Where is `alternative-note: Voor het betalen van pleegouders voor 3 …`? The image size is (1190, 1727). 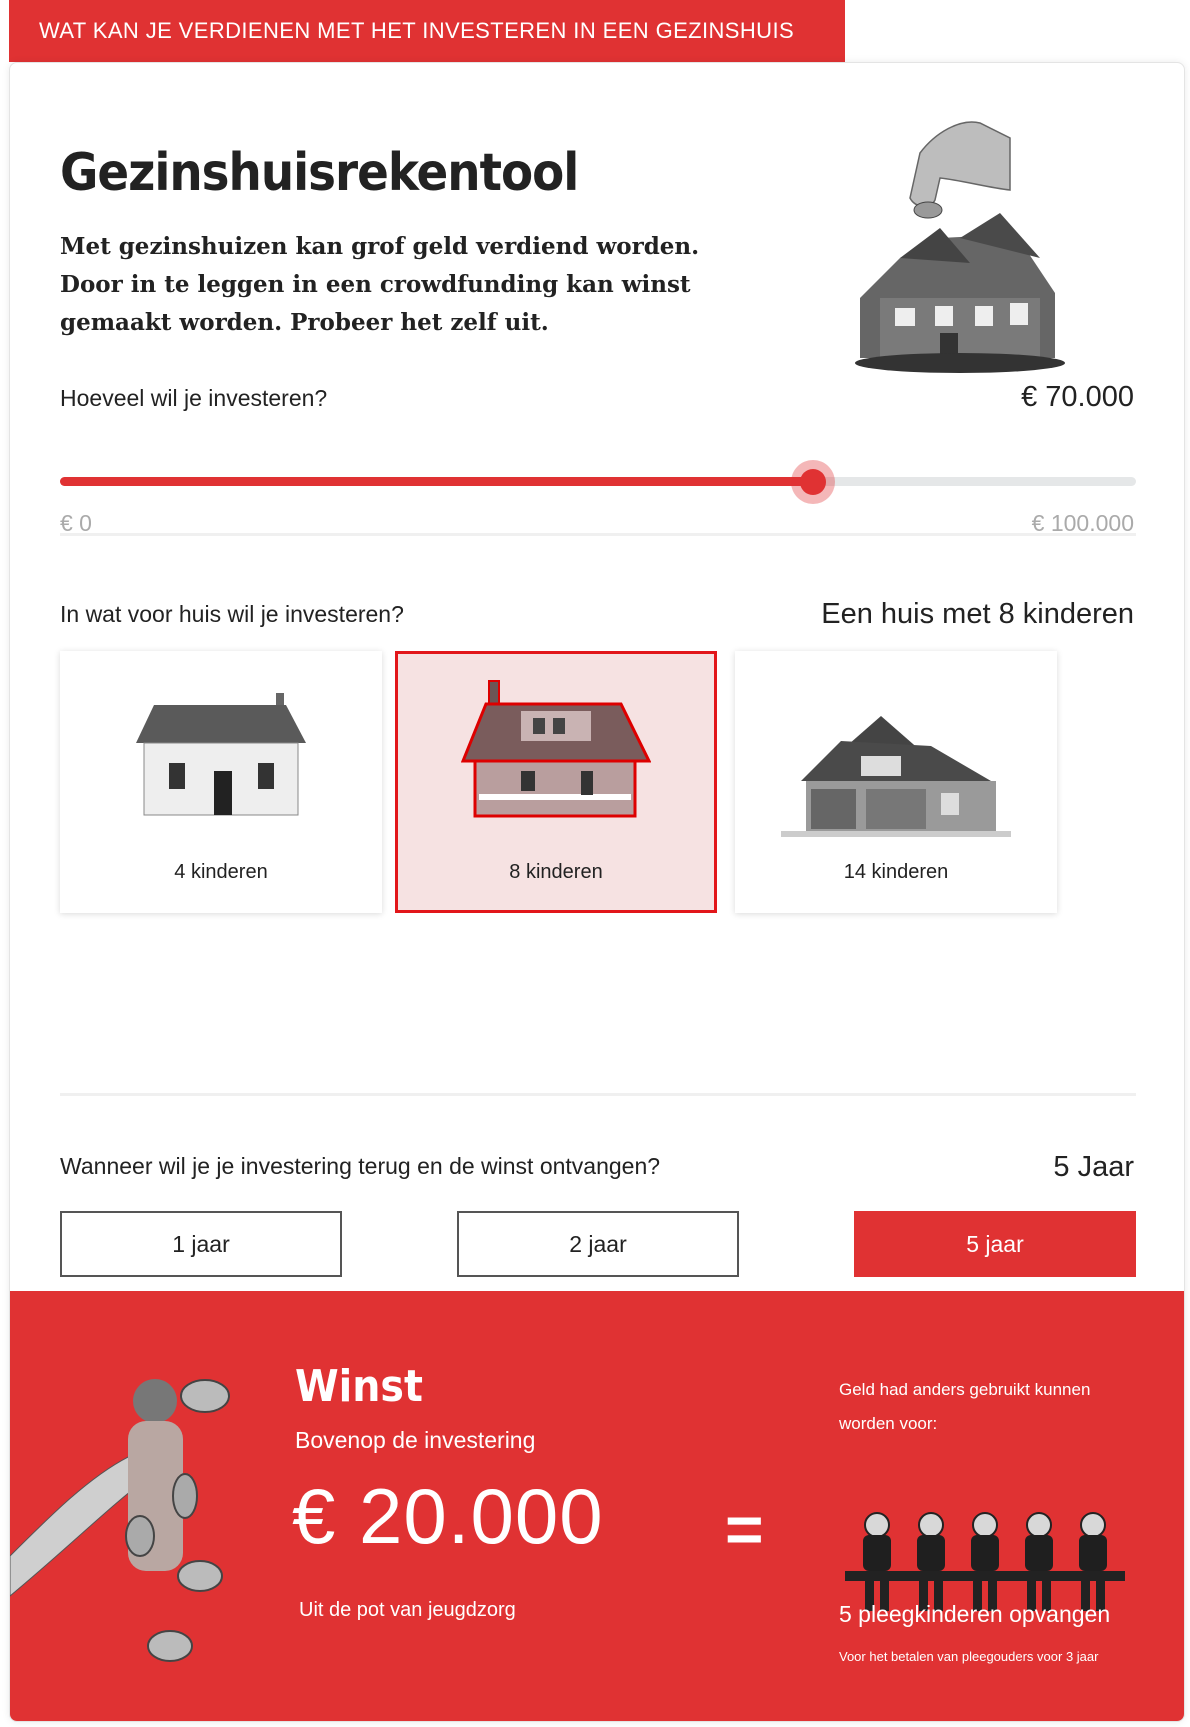
alternative-note: Voor het betalen van pleegouders voor 3 … is located at coordinates (969, 1656).